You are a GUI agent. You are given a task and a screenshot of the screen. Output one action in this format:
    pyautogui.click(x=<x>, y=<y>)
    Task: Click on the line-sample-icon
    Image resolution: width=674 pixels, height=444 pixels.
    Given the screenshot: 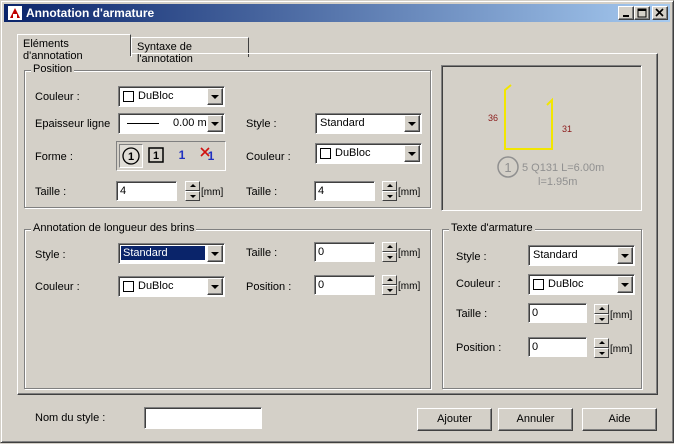 What is the action you would take?
    pyautogui.click(x=143, y=123)
    